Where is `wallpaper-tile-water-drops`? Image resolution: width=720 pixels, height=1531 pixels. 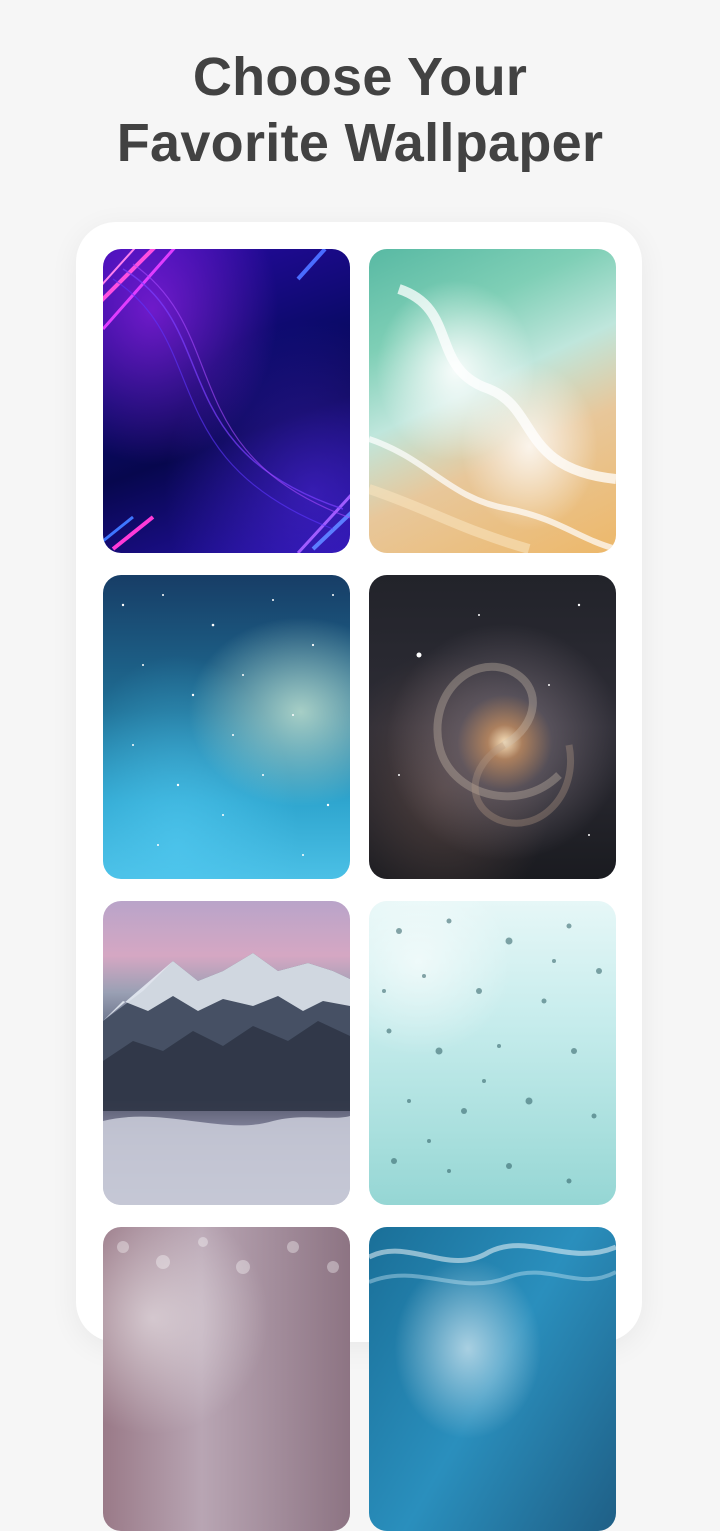 wallpaper-tile-water-drops is located at coordinates (492, 1053).